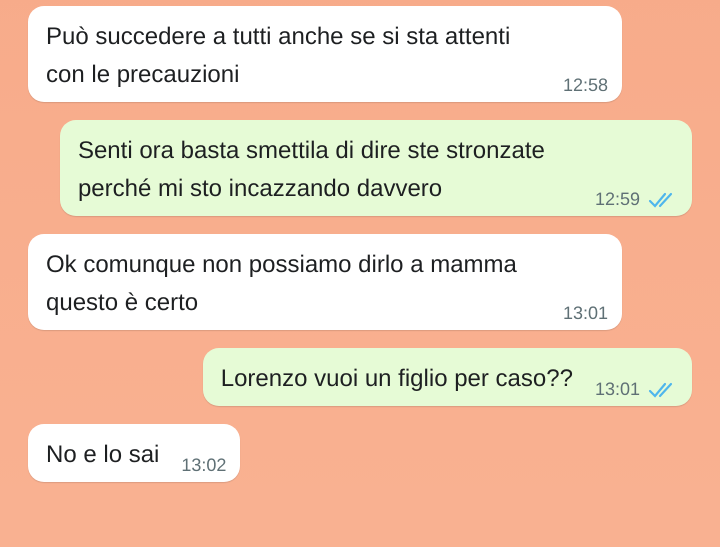 Image resolution: width=720 pixels, height=547 pixels. What do you see at coordinates (585, 85) in the screenshot?
I see `message-time: 12:58` at bounding box center [585, 85].